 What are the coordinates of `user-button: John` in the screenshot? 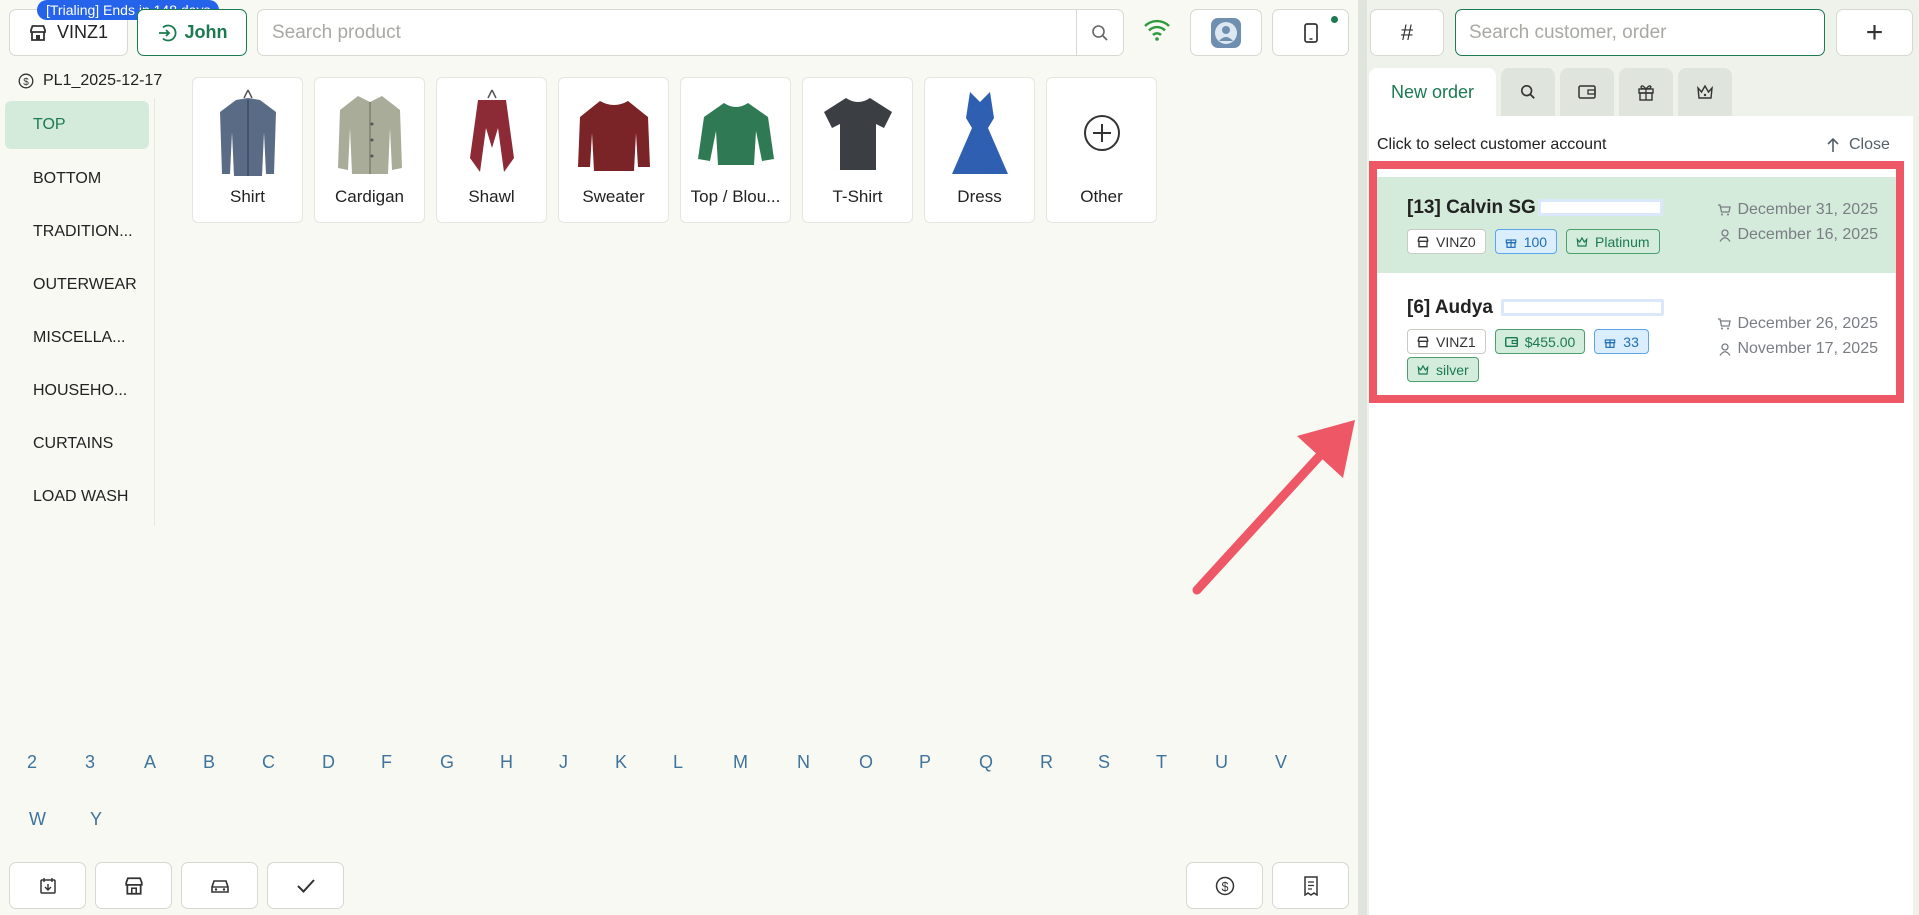 It's located at (192, 32).